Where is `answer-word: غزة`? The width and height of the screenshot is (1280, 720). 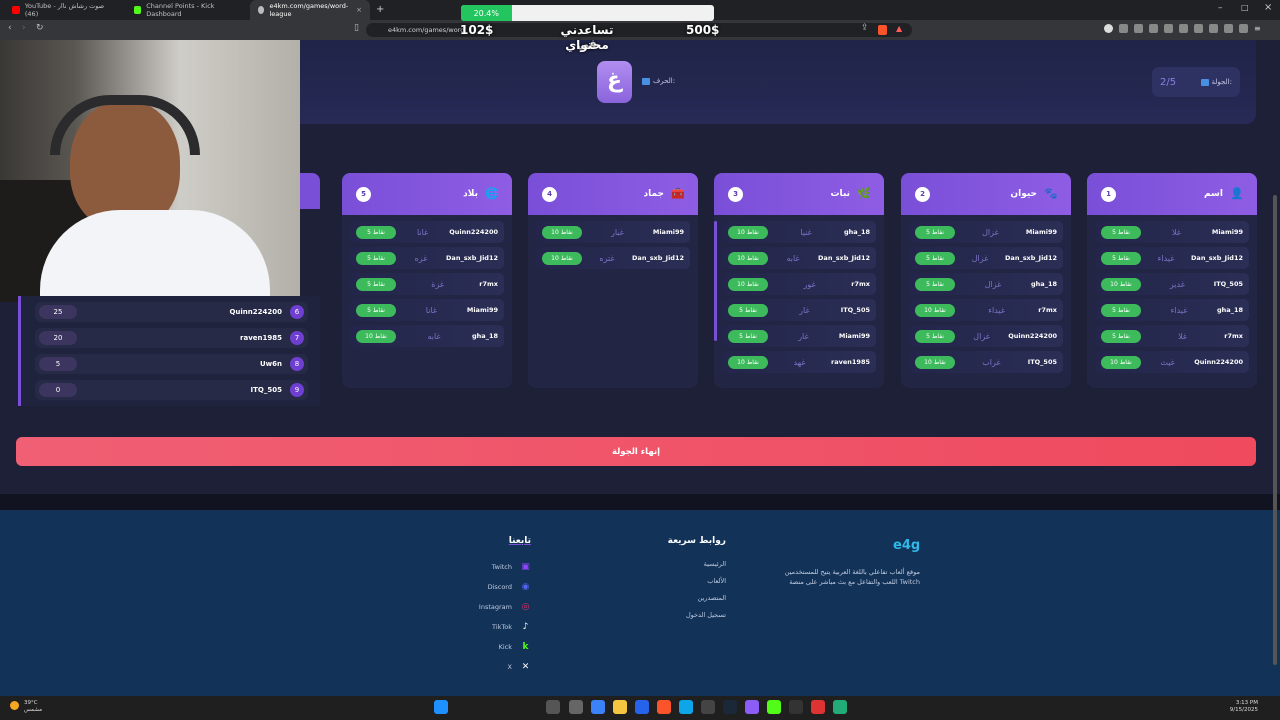 answer-word: غزة is located at coordinates (438, 284).